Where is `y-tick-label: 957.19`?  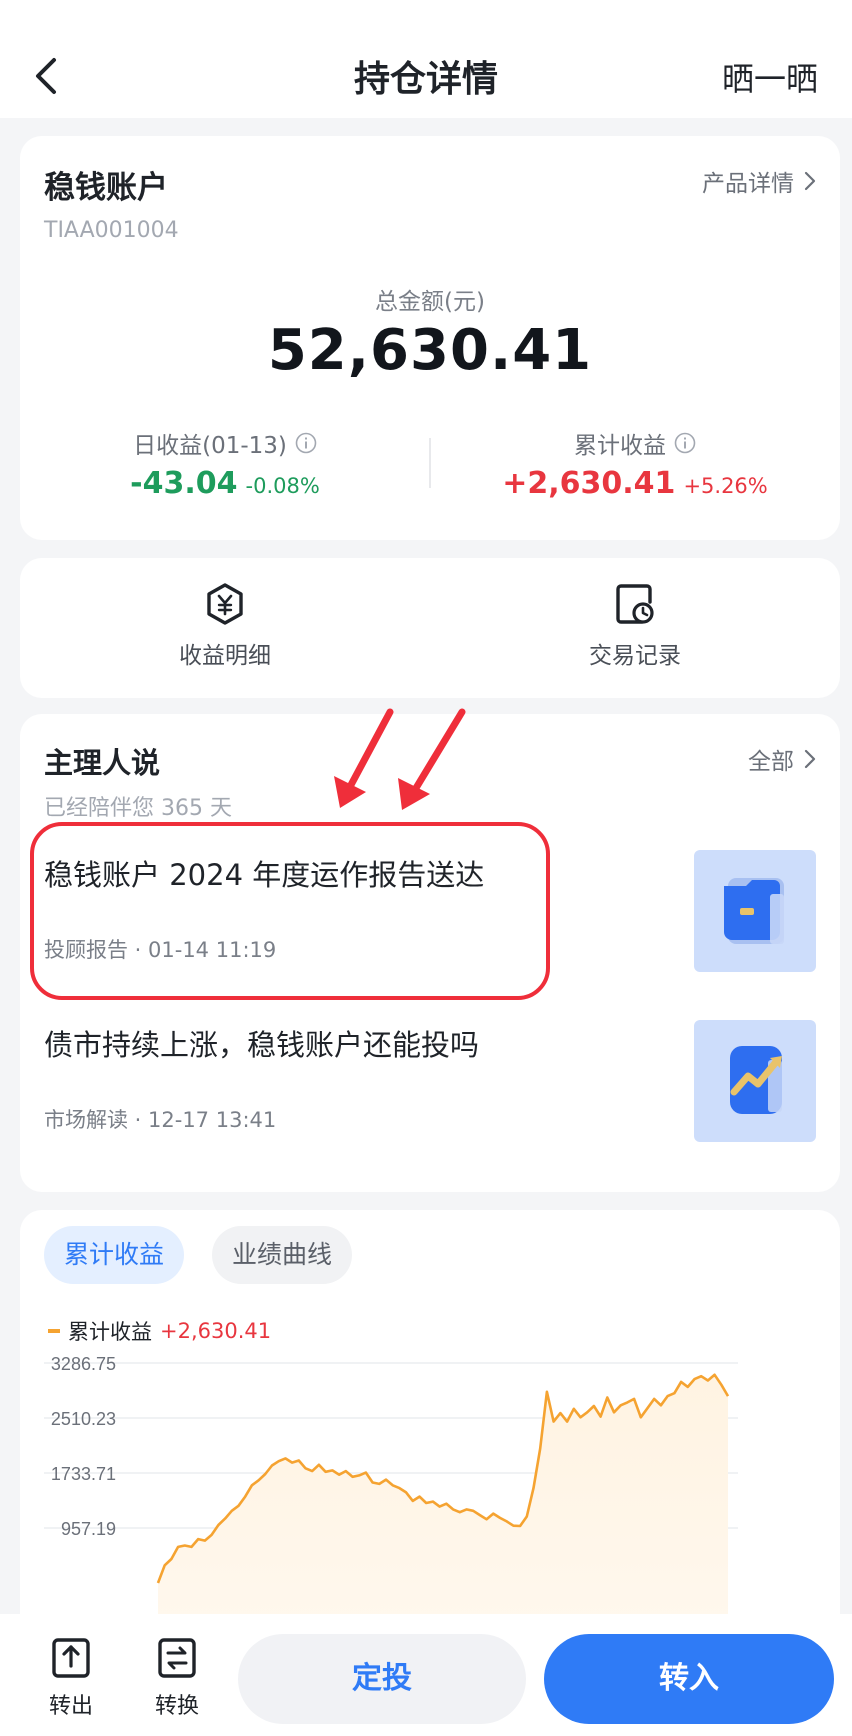
y-tick-label: 957.19 is located at coordinates (88, 1529).